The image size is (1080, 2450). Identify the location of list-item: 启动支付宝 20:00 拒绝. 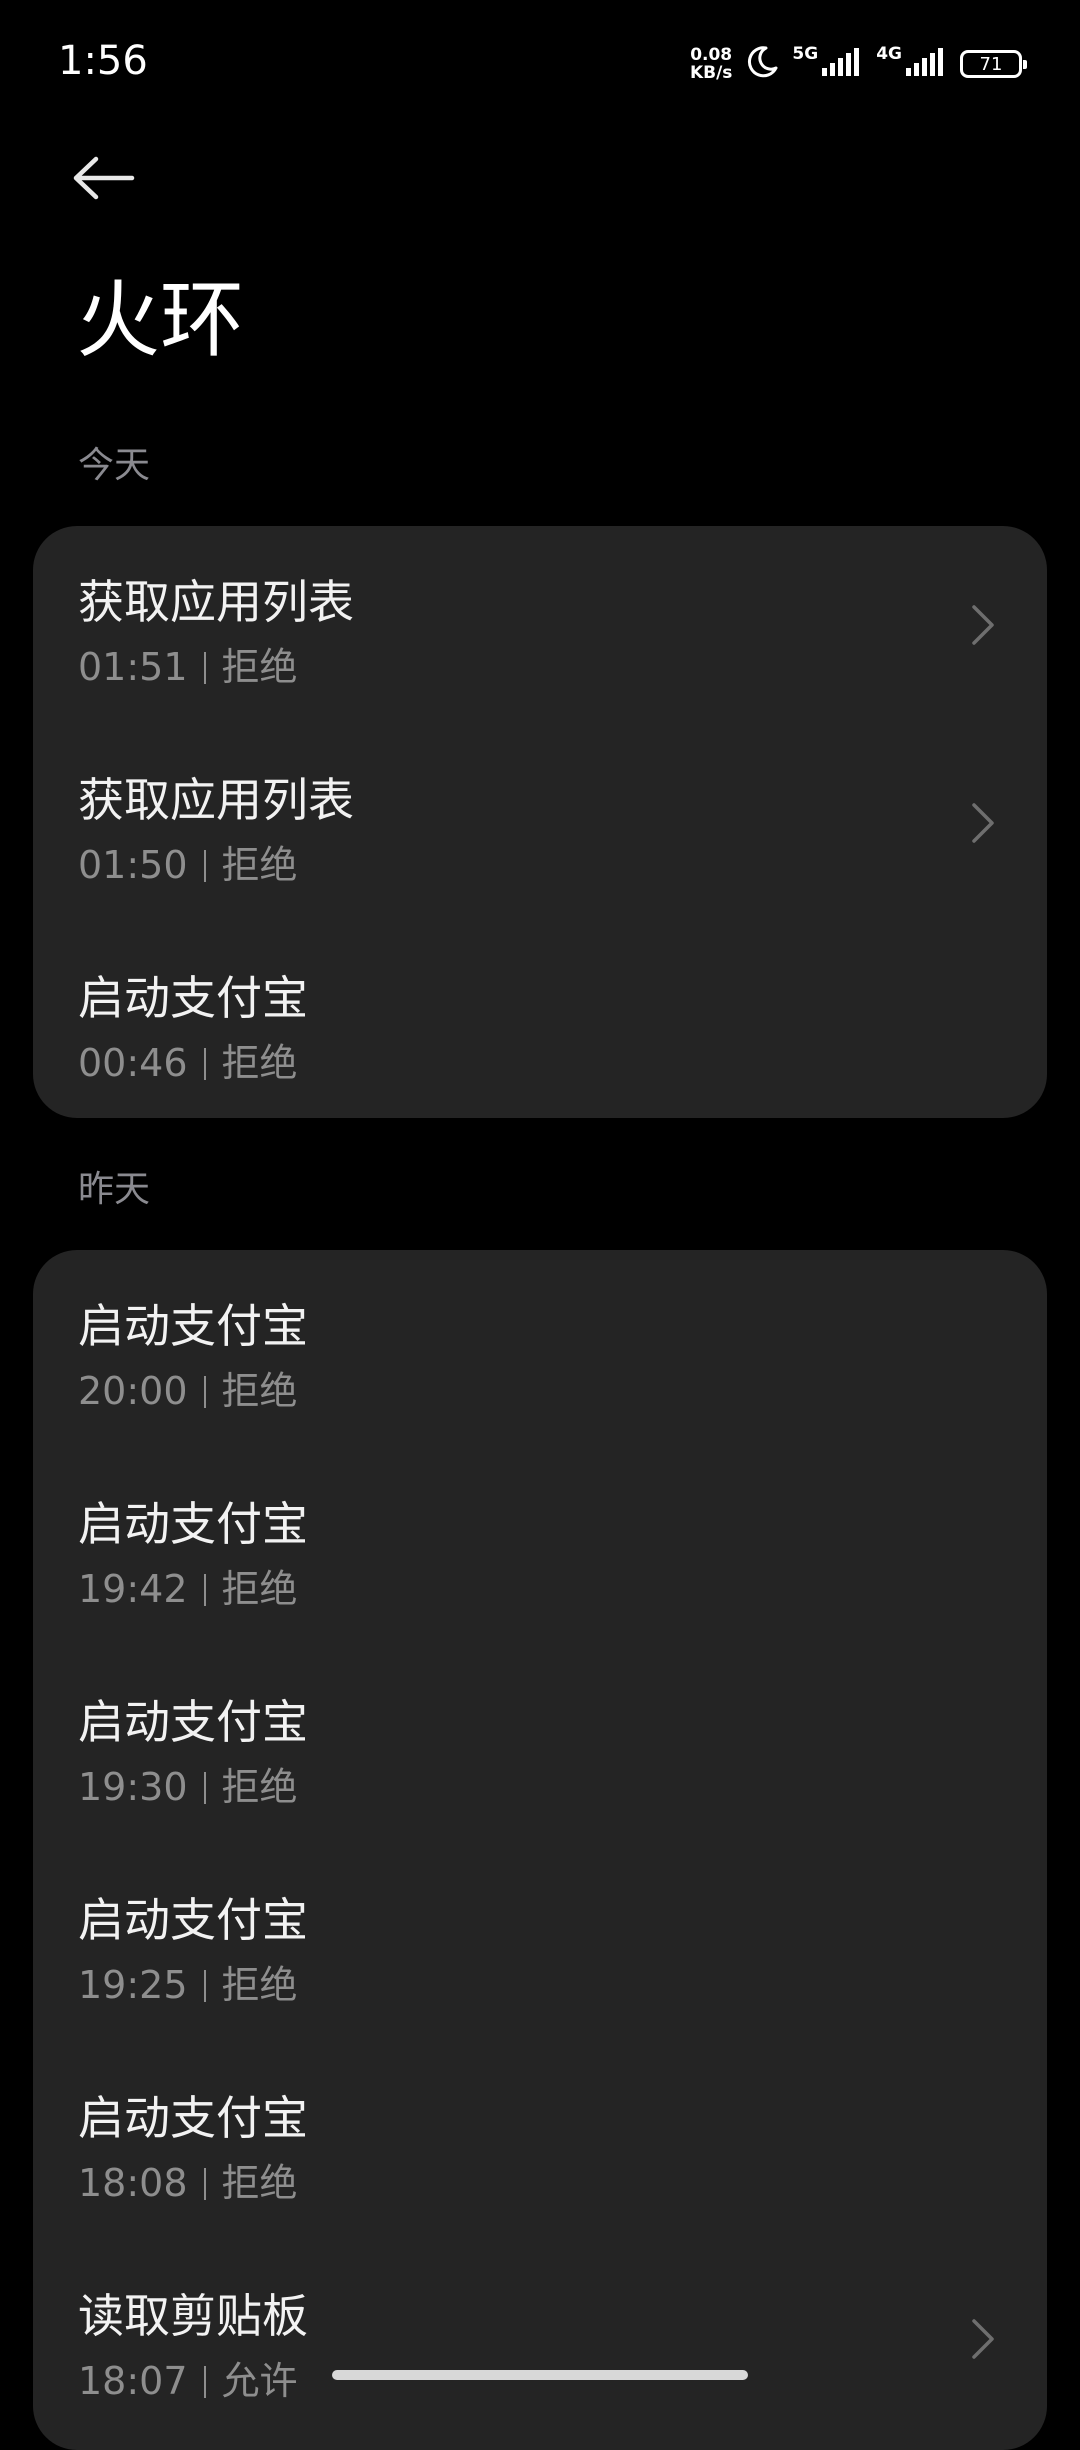
(540, 1349).